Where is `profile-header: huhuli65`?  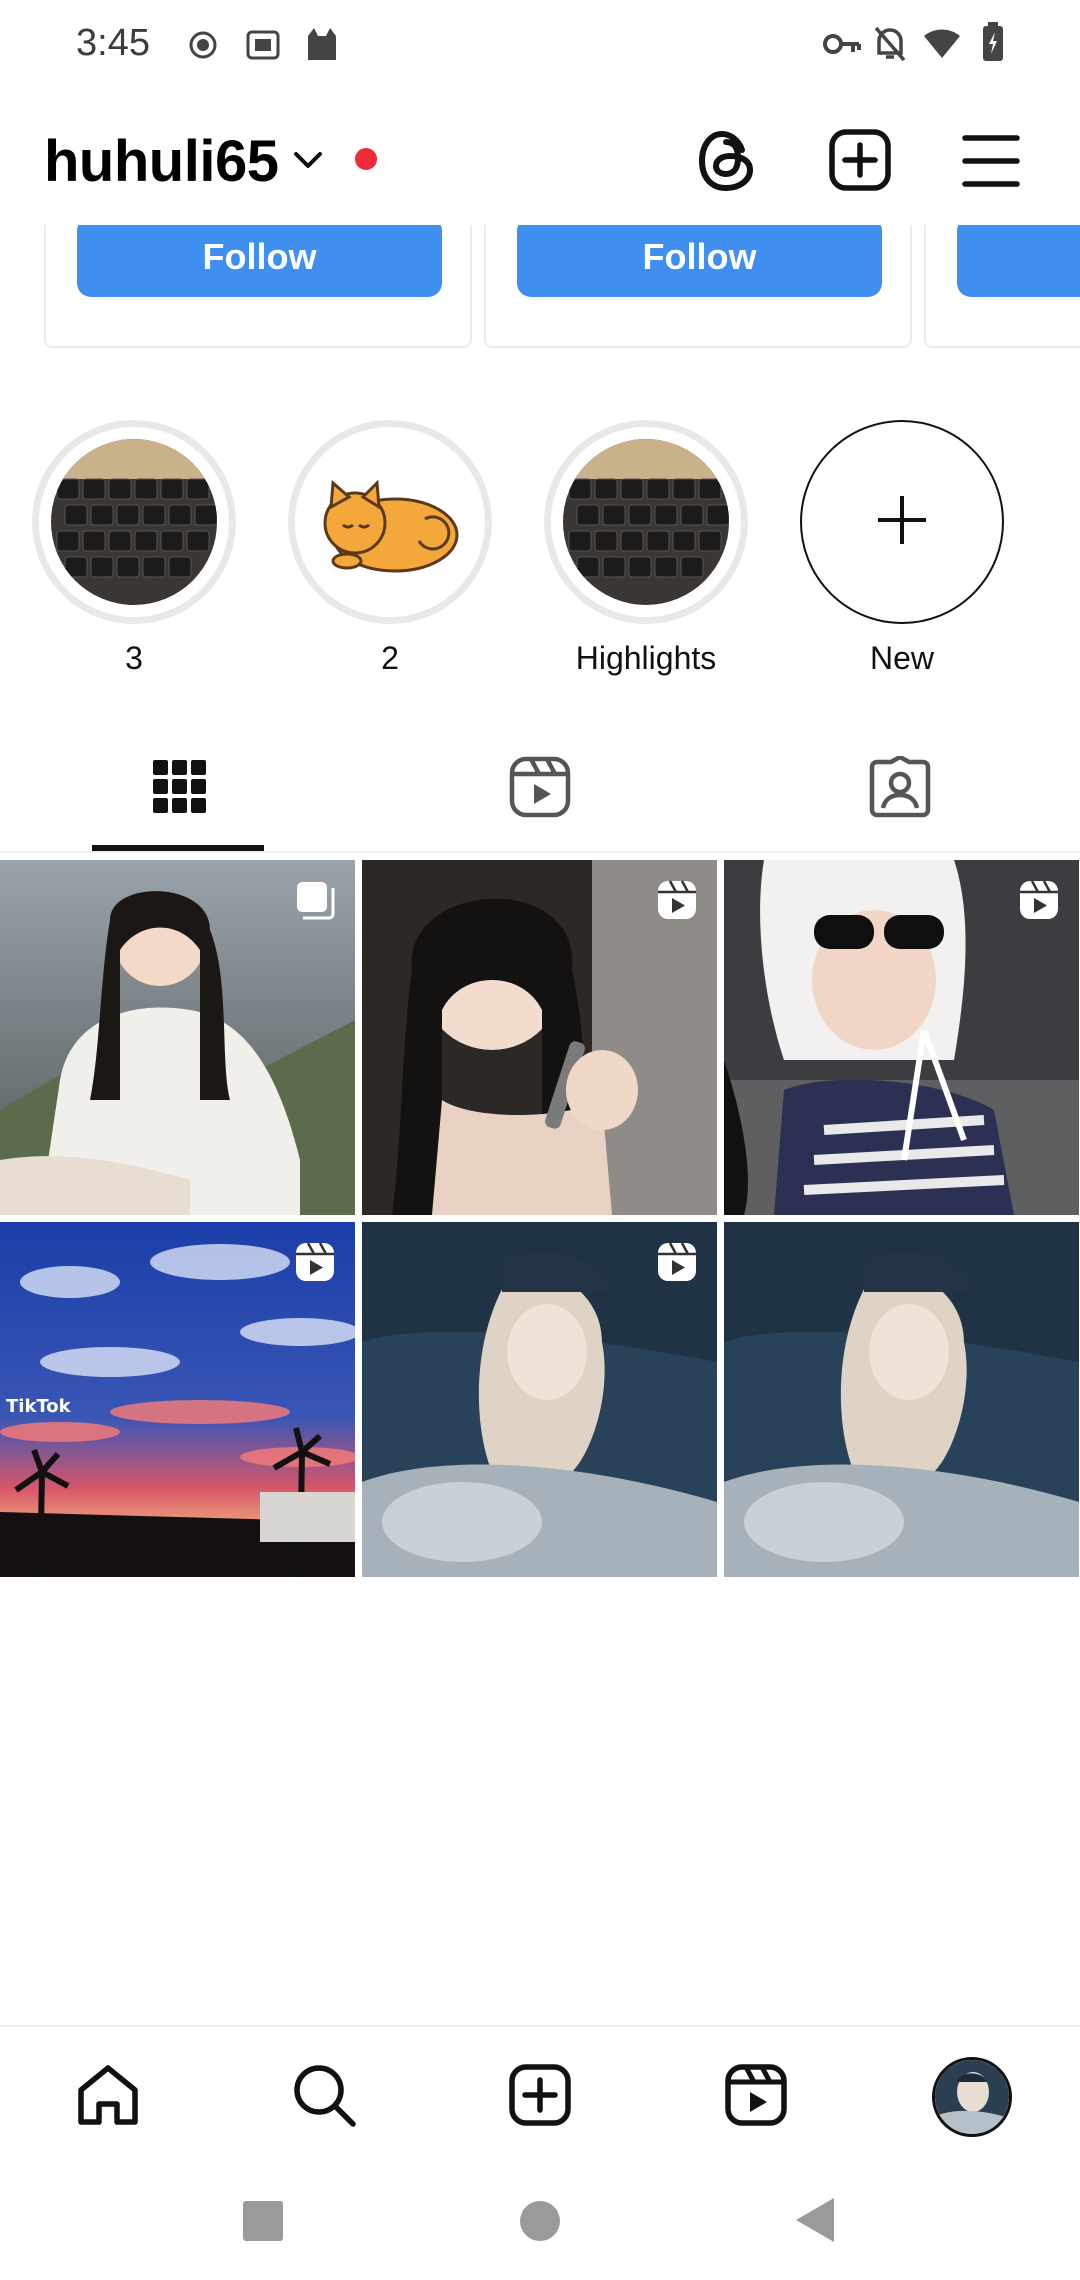 profile-header: huhuli65 is located at coordinates (540, 160).